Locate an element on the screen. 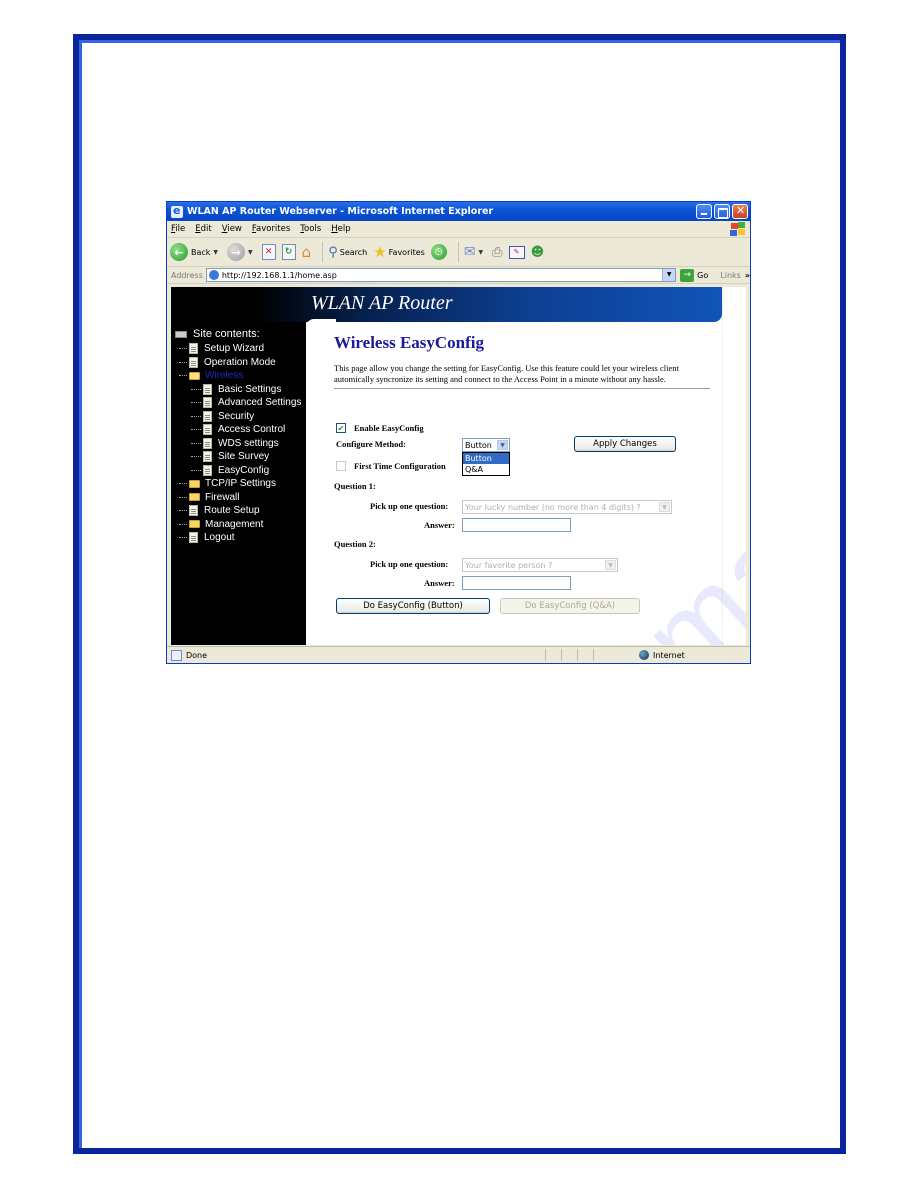  folder-icon is located at coordinates (194, 497).